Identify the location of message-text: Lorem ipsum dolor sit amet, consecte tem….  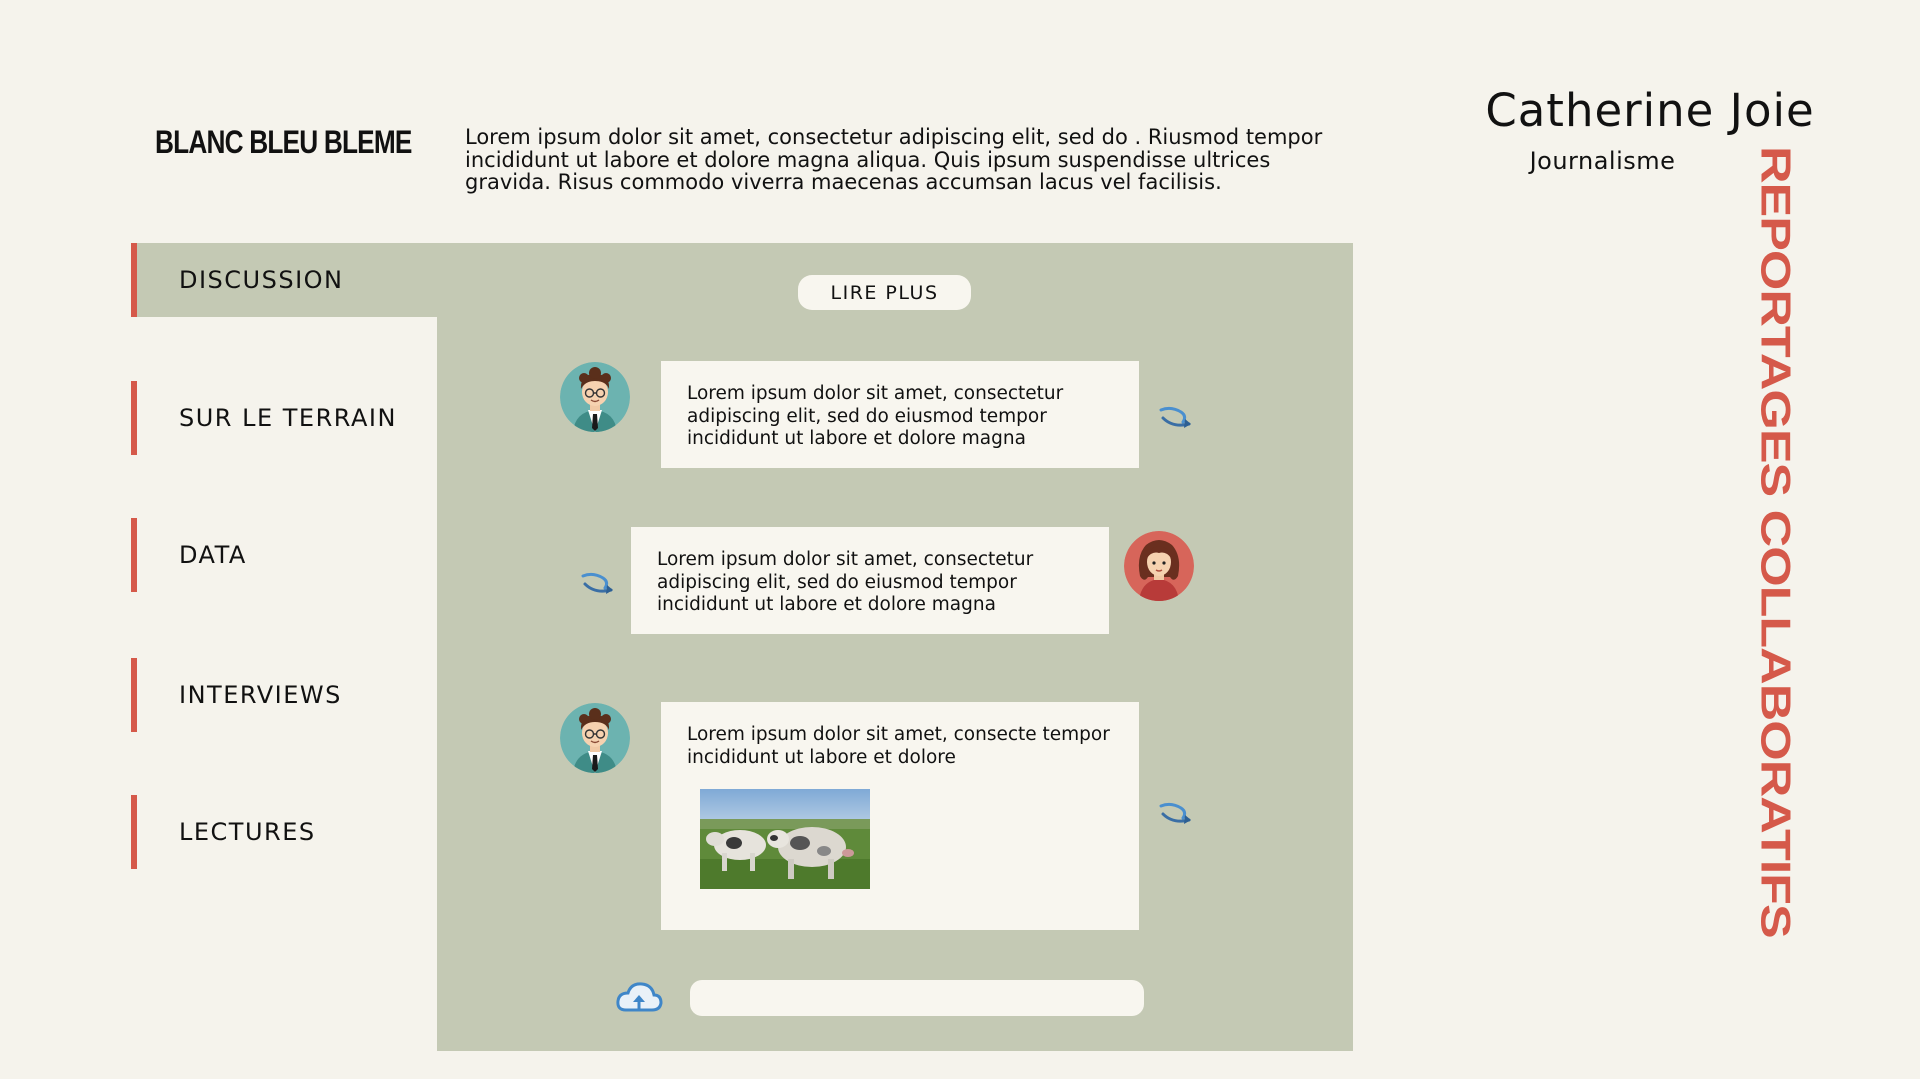
(898, 746).